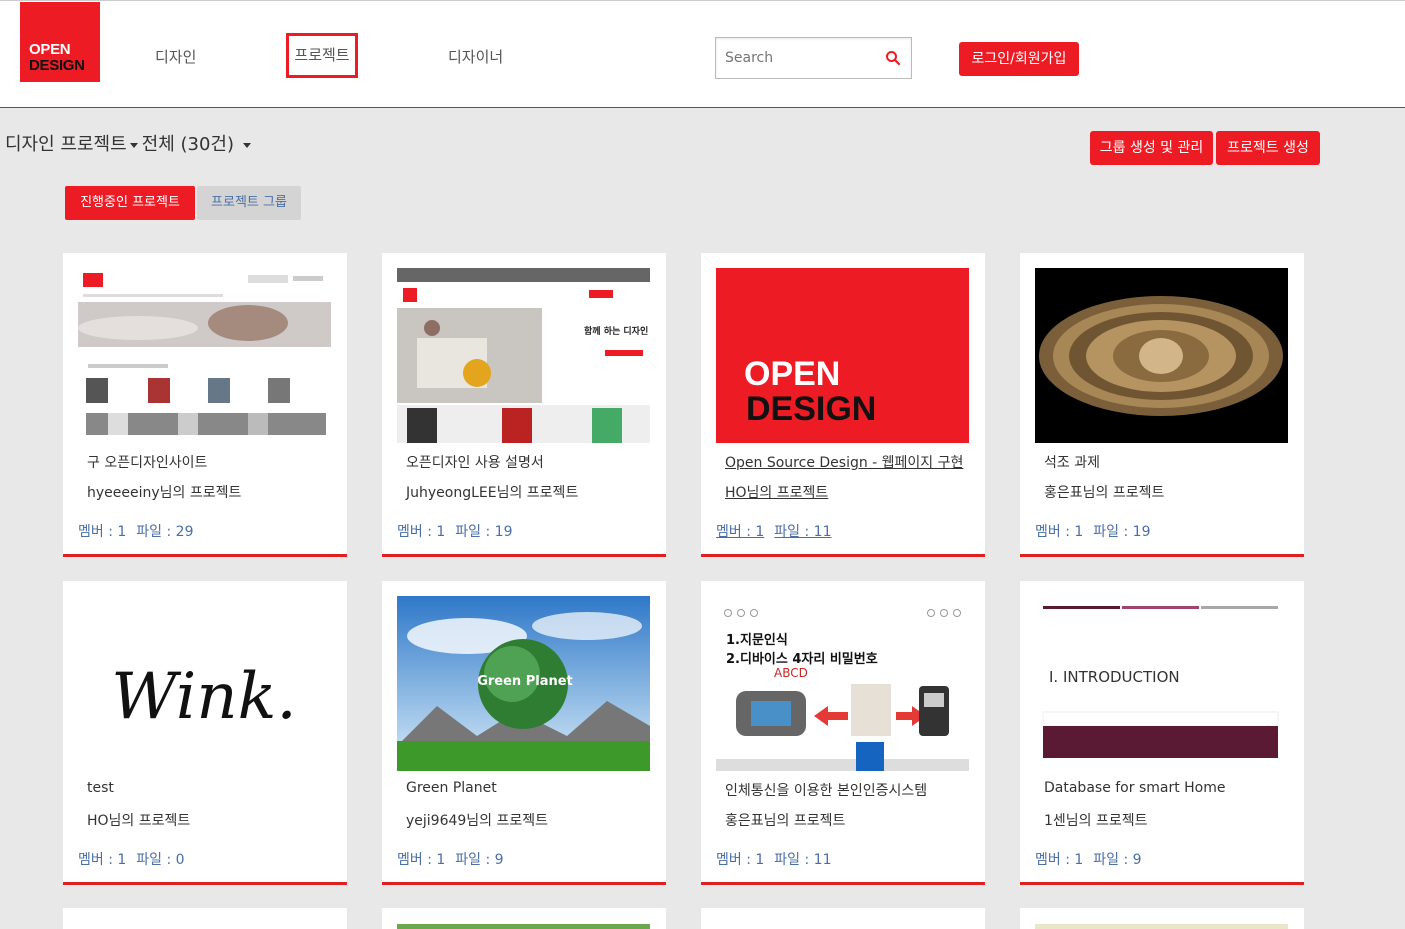 Image resolution: width=1405 pixels, height=929 pixels. Describe the element at coordinates (1072, 462) in the screenshot. I see `project-title: 석조 과제` at that location.